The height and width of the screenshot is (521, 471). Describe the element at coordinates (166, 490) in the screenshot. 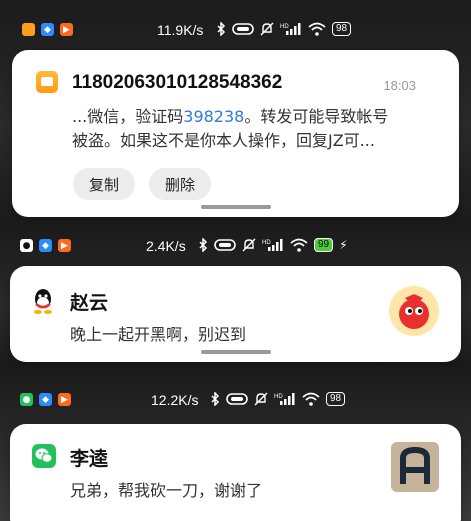

I see `notification-body: 兄弟，帮我砍一刀，谢谢了` at that location.